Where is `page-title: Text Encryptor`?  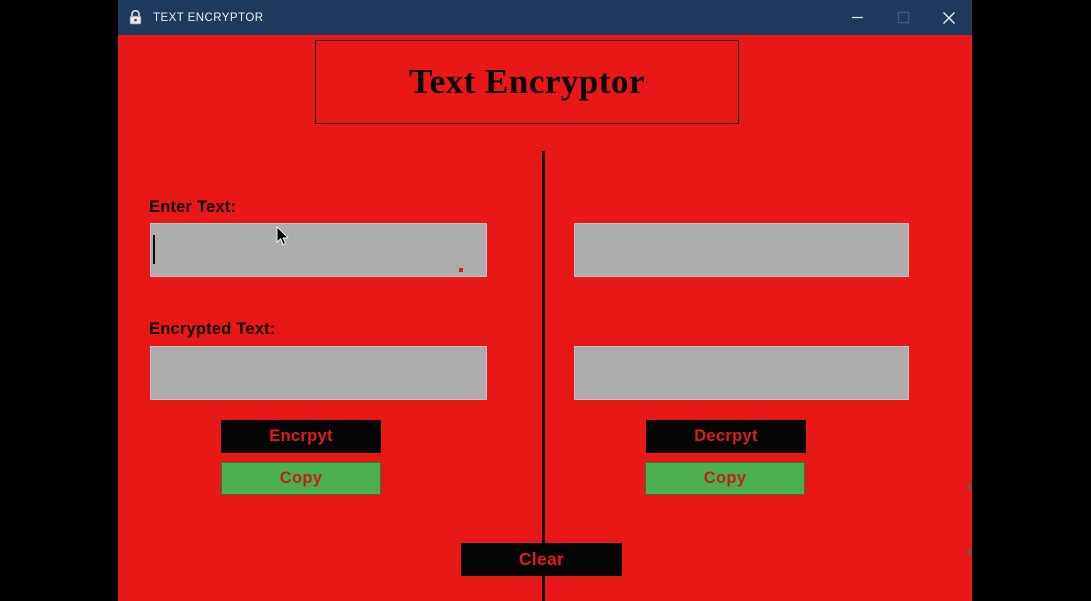
page-title: Text Encryptor is located at coordinates (527, 81).